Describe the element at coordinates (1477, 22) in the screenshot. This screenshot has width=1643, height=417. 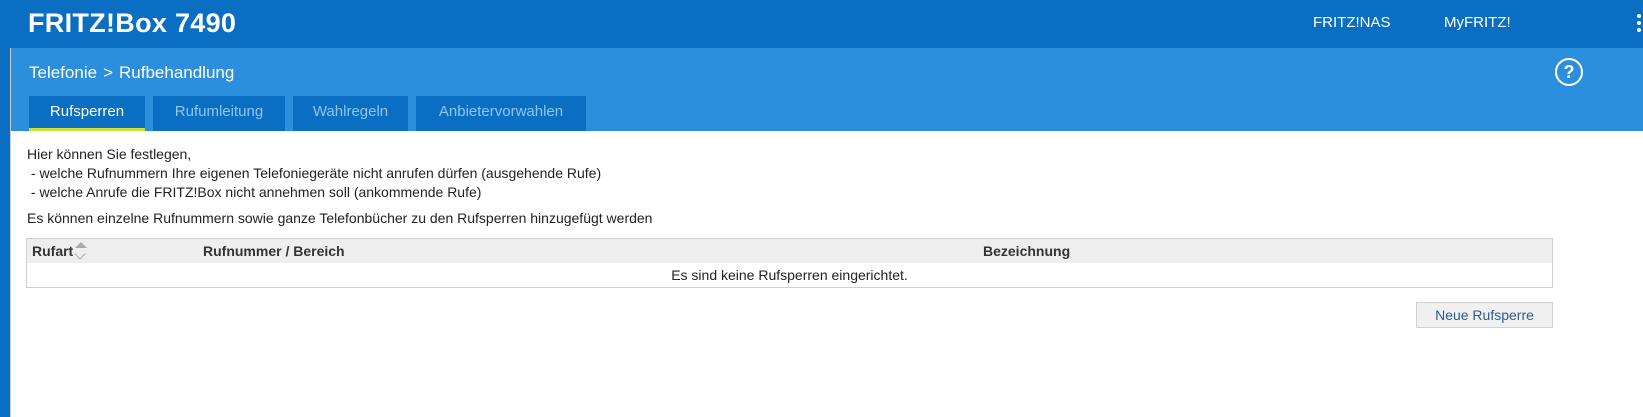
I see `myfritz-link: MyFRITZ!` at that location.